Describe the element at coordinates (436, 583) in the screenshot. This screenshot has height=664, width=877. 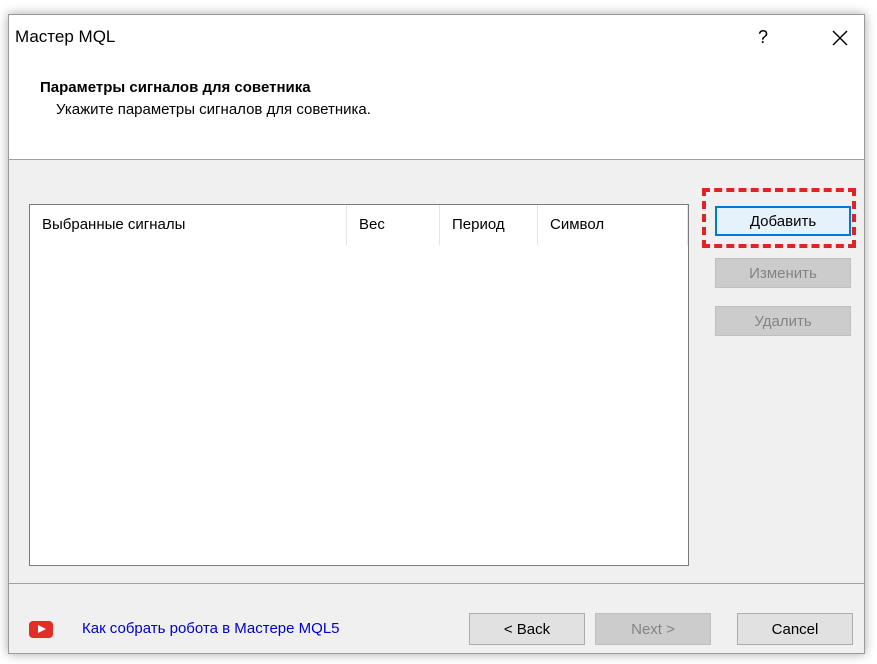
I see `footer-separator` at that location.